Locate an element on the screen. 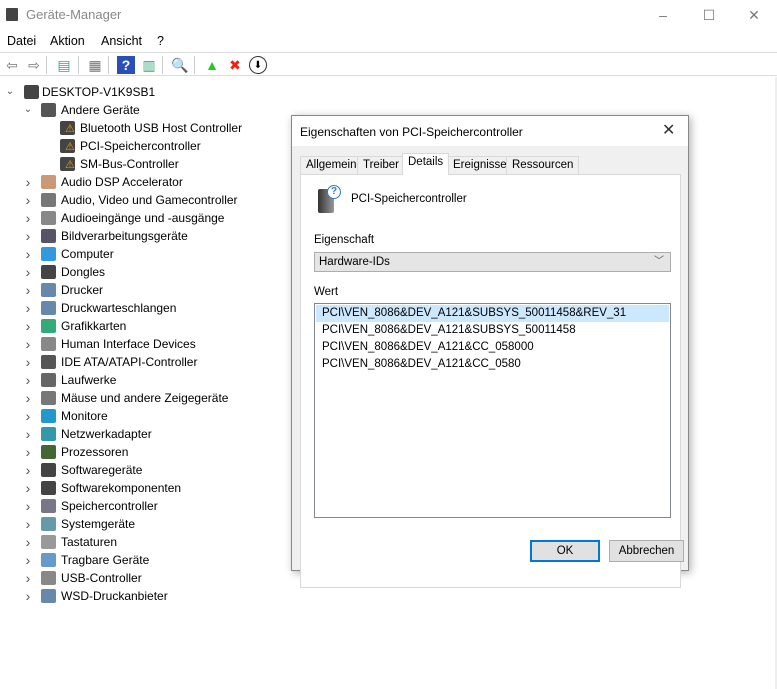  tree-category: › IDE ATA/ATAPI-Controller is located at coordinates (145, 362).